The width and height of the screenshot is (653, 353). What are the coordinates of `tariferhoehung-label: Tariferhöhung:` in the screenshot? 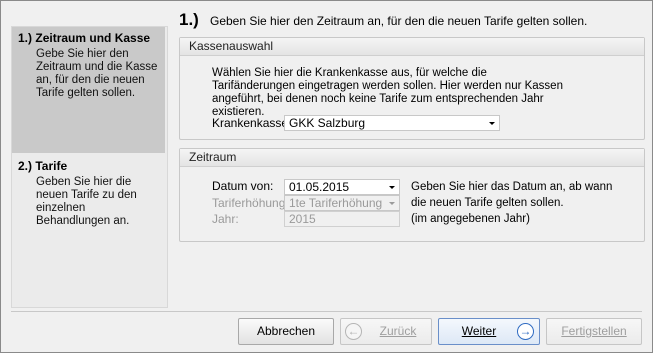 It's located at (250, 203).